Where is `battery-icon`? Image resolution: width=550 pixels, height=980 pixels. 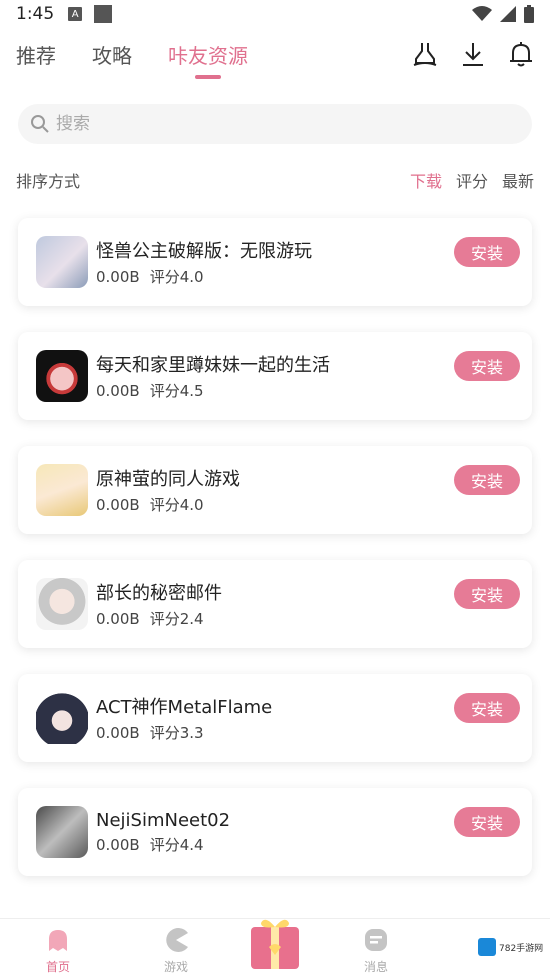 battery-icon is located at coordinates (529, 14).